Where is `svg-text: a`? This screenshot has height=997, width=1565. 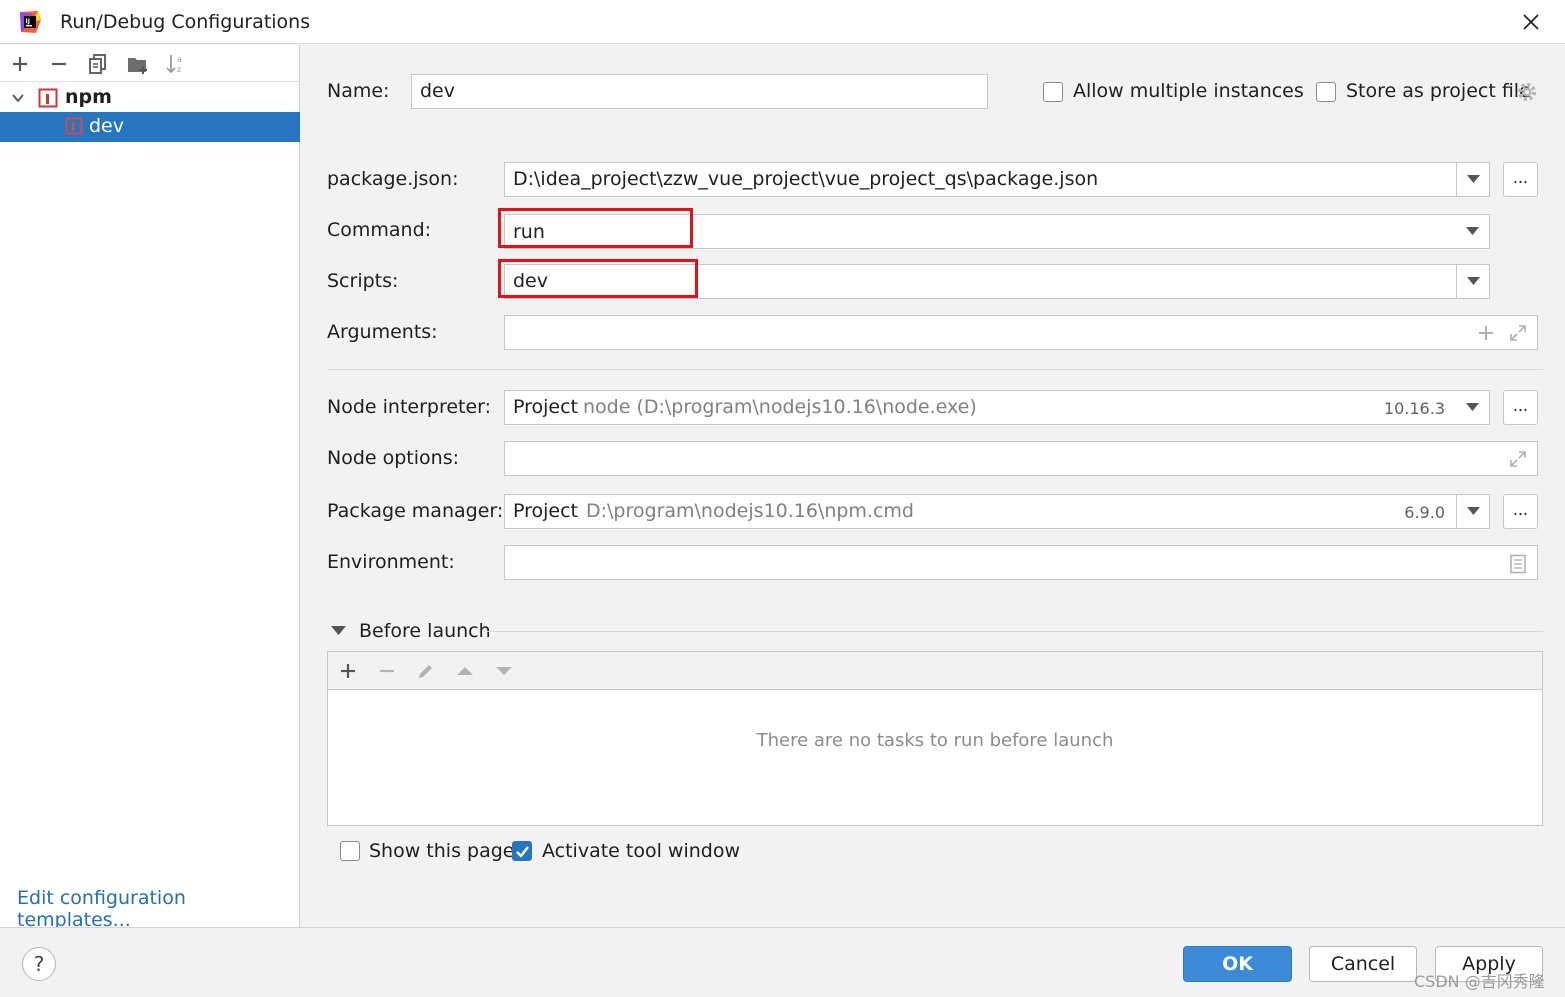
svg-text: a is located at coordinates (179, 59).